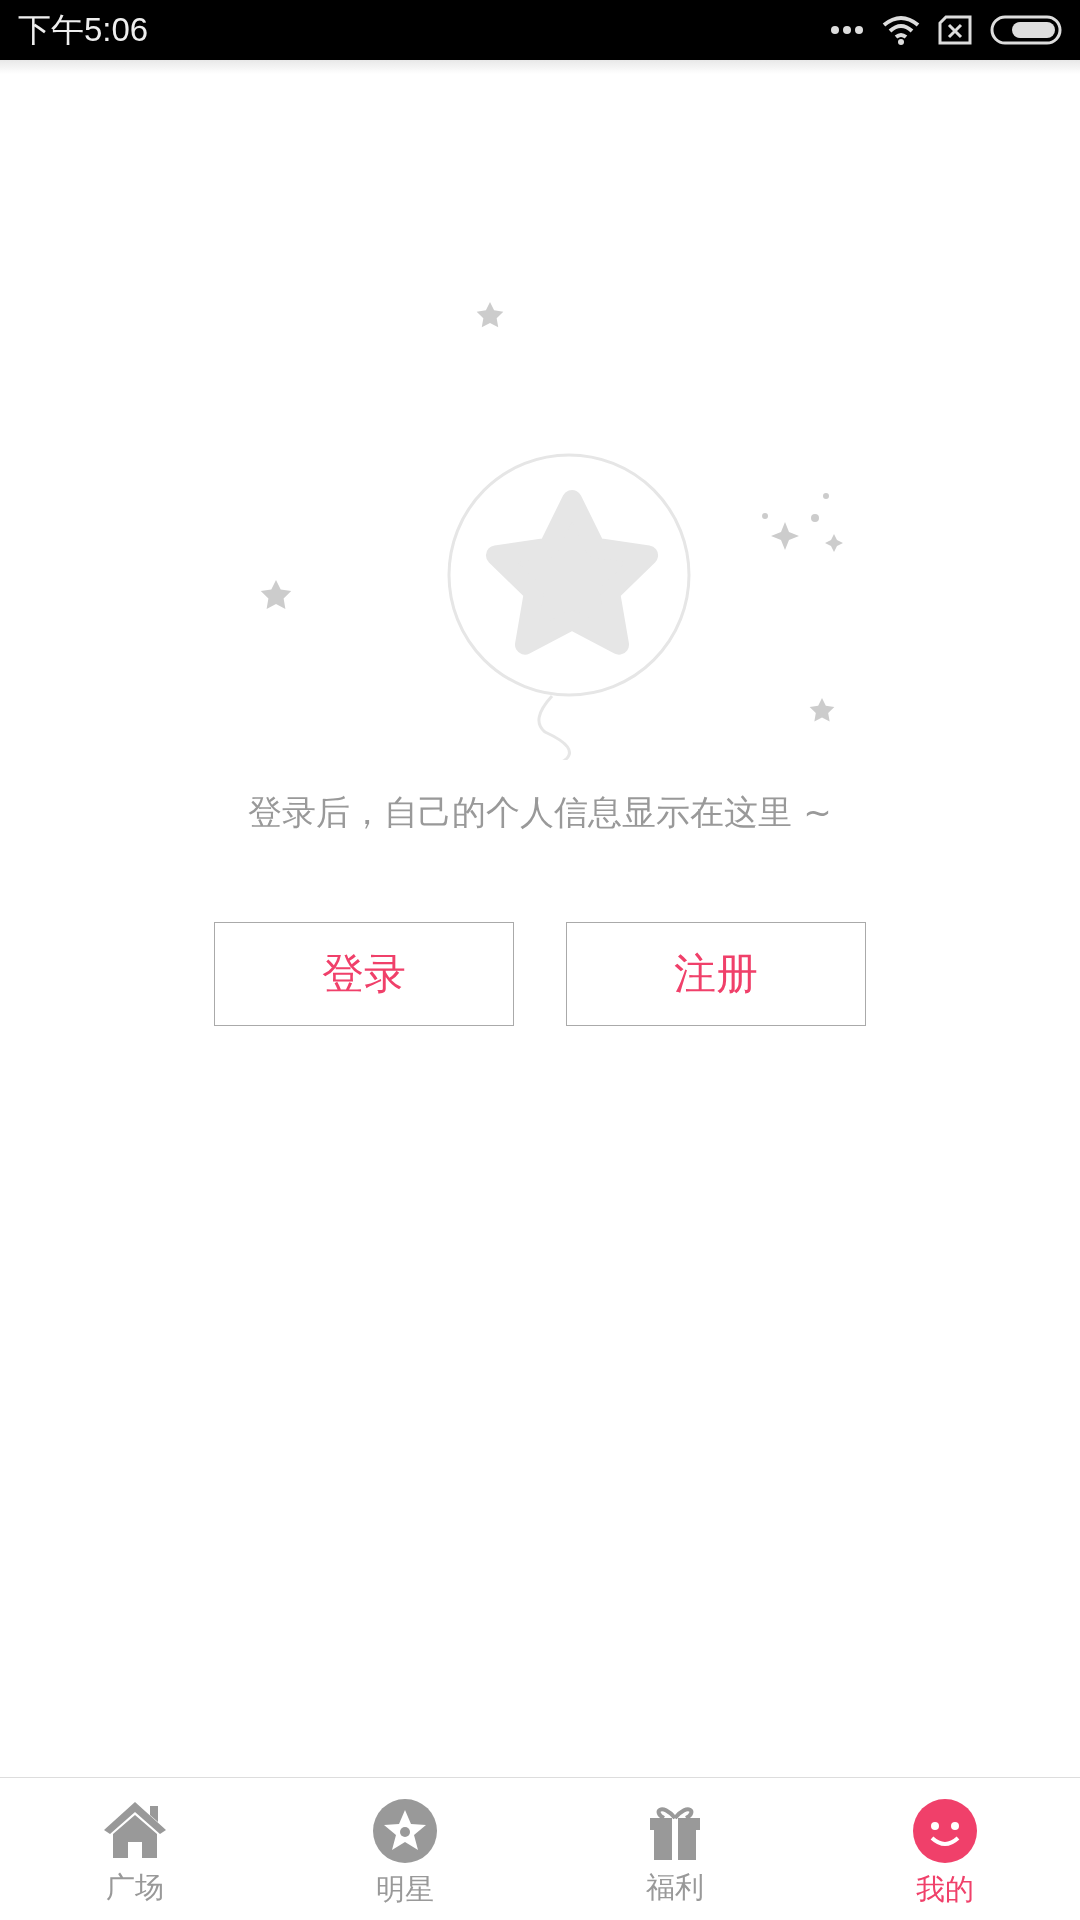 This screenshot has height=1920, width=1080. What do you see at coordinates (1026, 30) in the screenshot?
I see `battery-icon` at bounding box center [1026, 30].